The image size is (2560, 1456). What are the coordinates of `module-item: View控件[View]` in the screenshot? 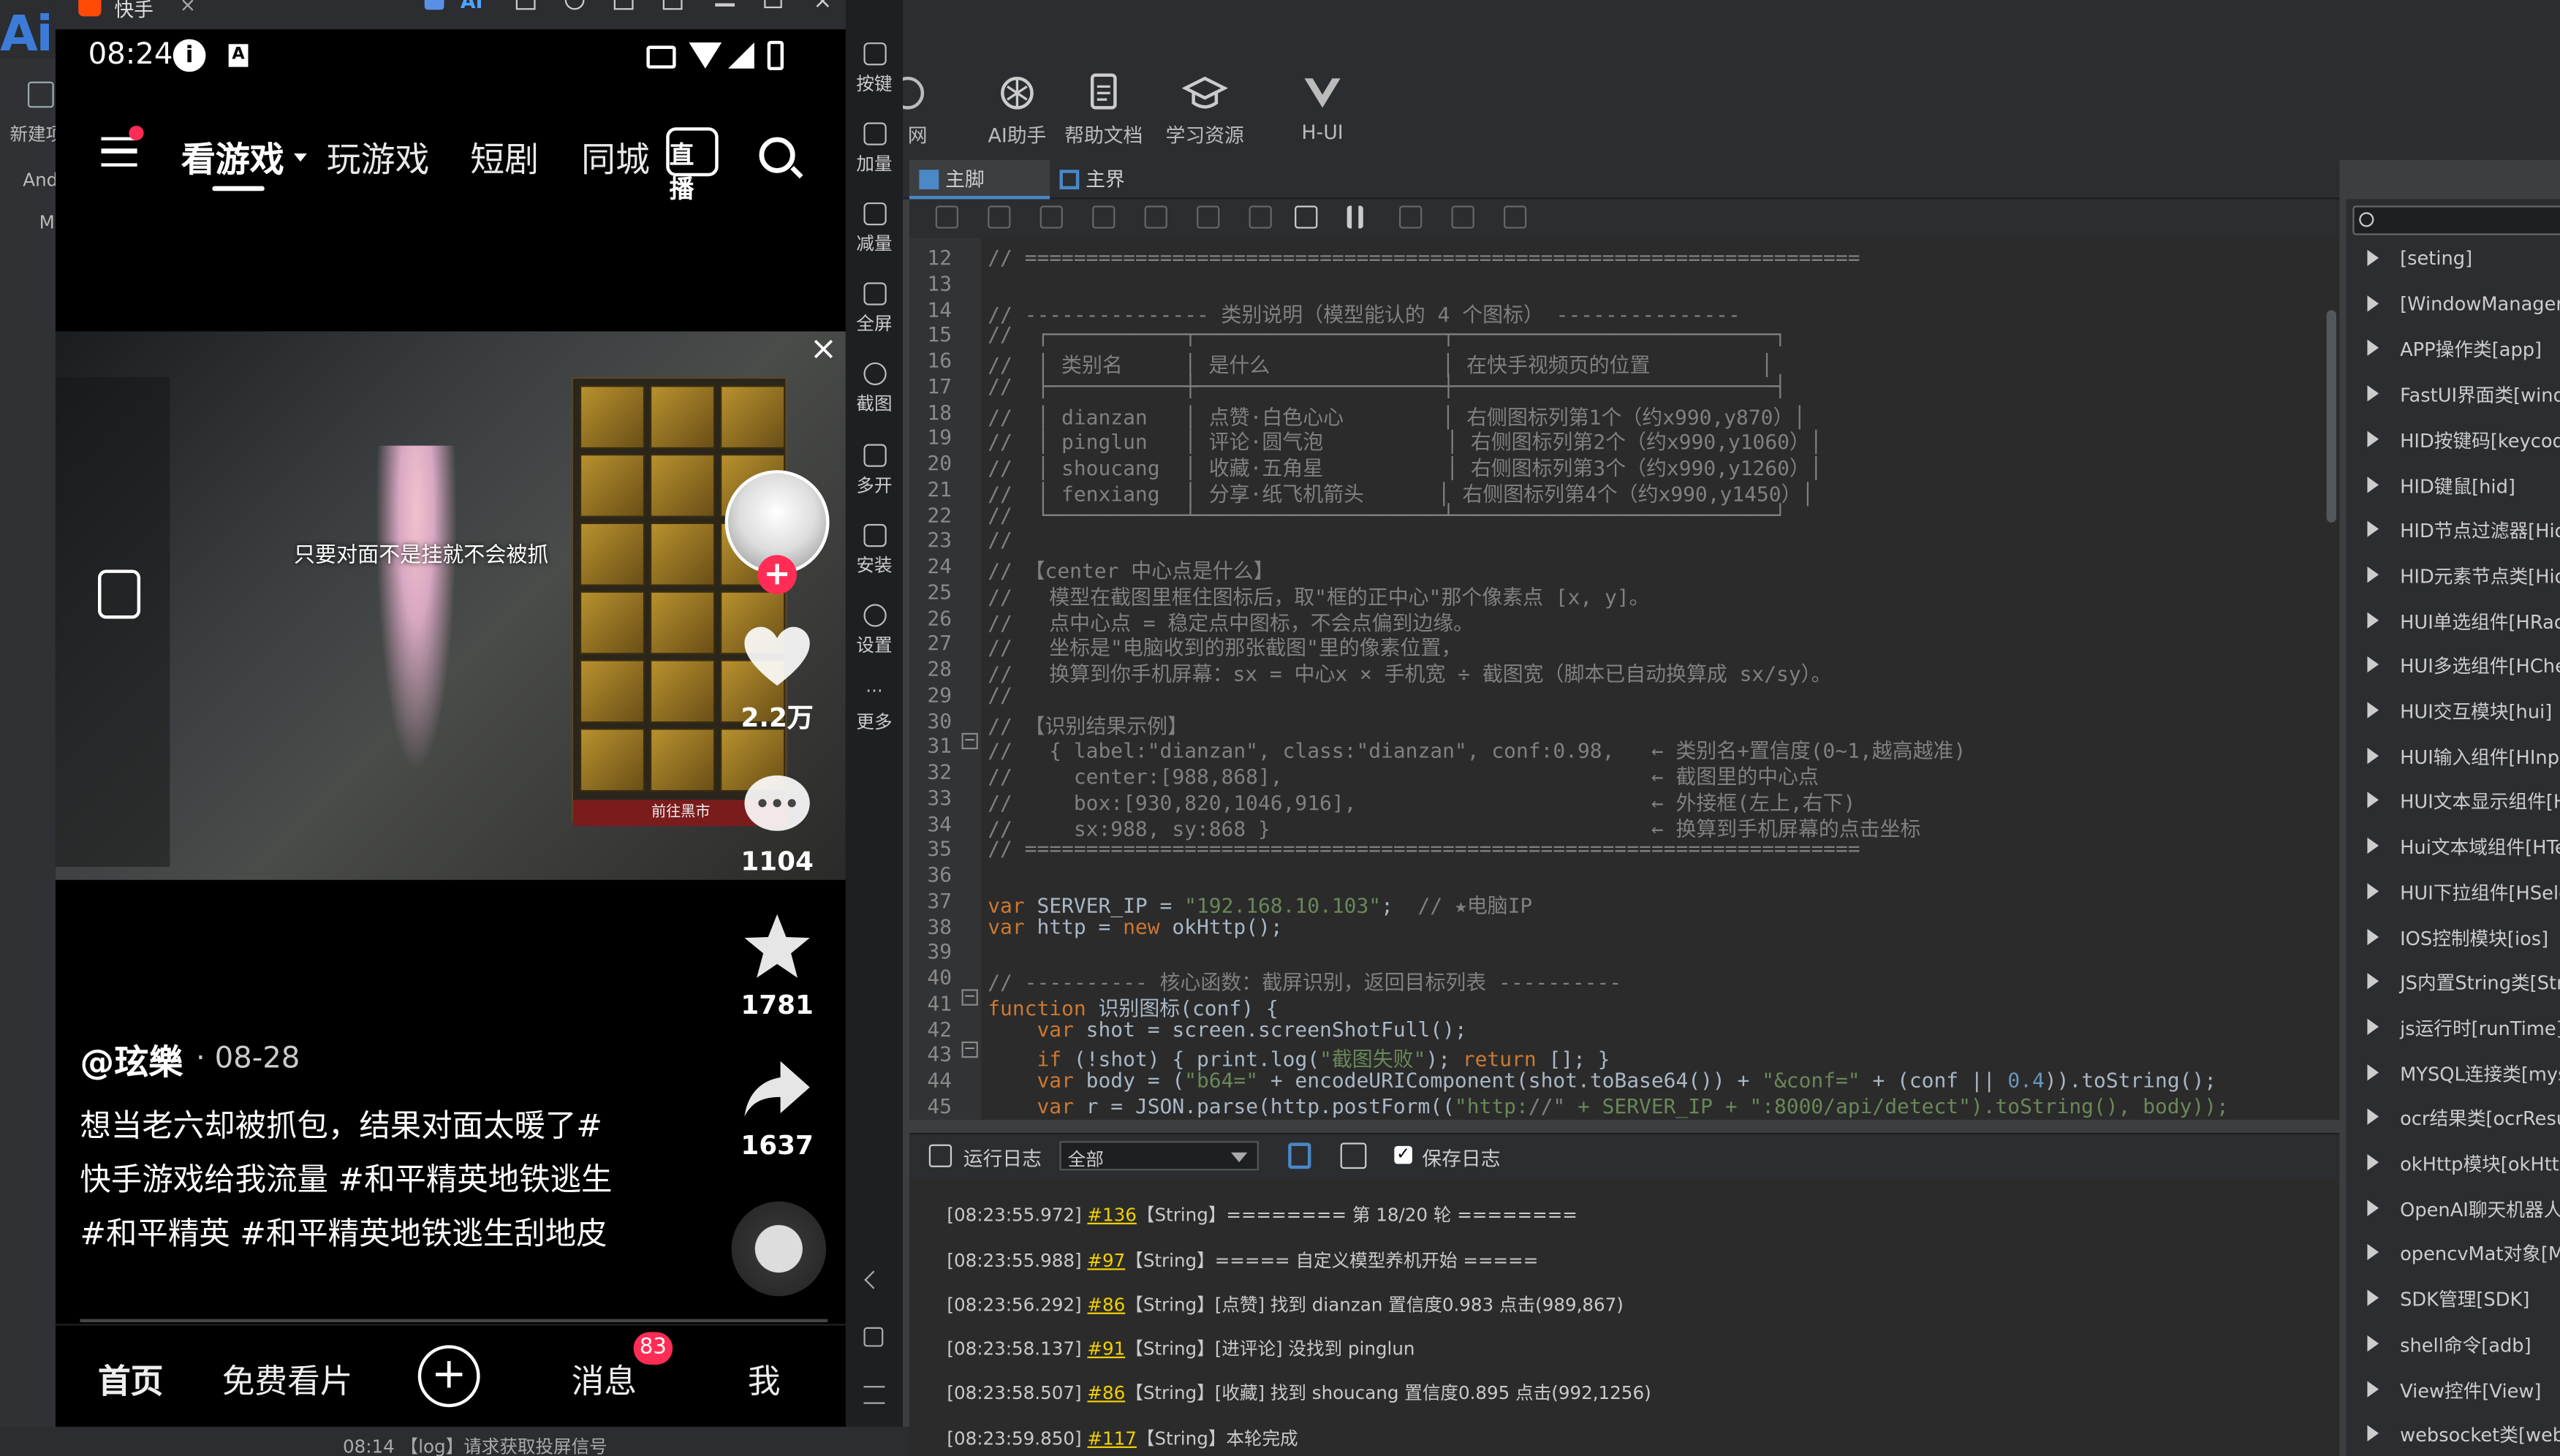 It's located at (2453, 1391).